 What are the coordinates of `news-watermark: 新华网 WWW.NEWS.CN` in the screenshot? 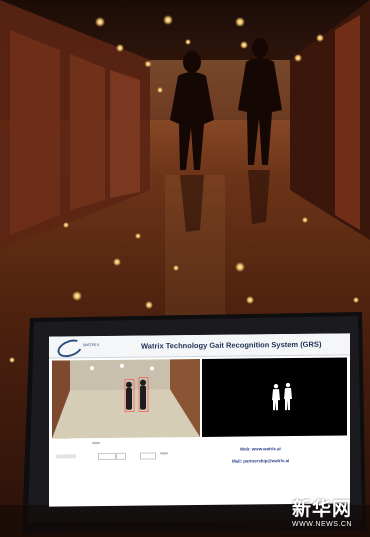 It's located at (322, 514).